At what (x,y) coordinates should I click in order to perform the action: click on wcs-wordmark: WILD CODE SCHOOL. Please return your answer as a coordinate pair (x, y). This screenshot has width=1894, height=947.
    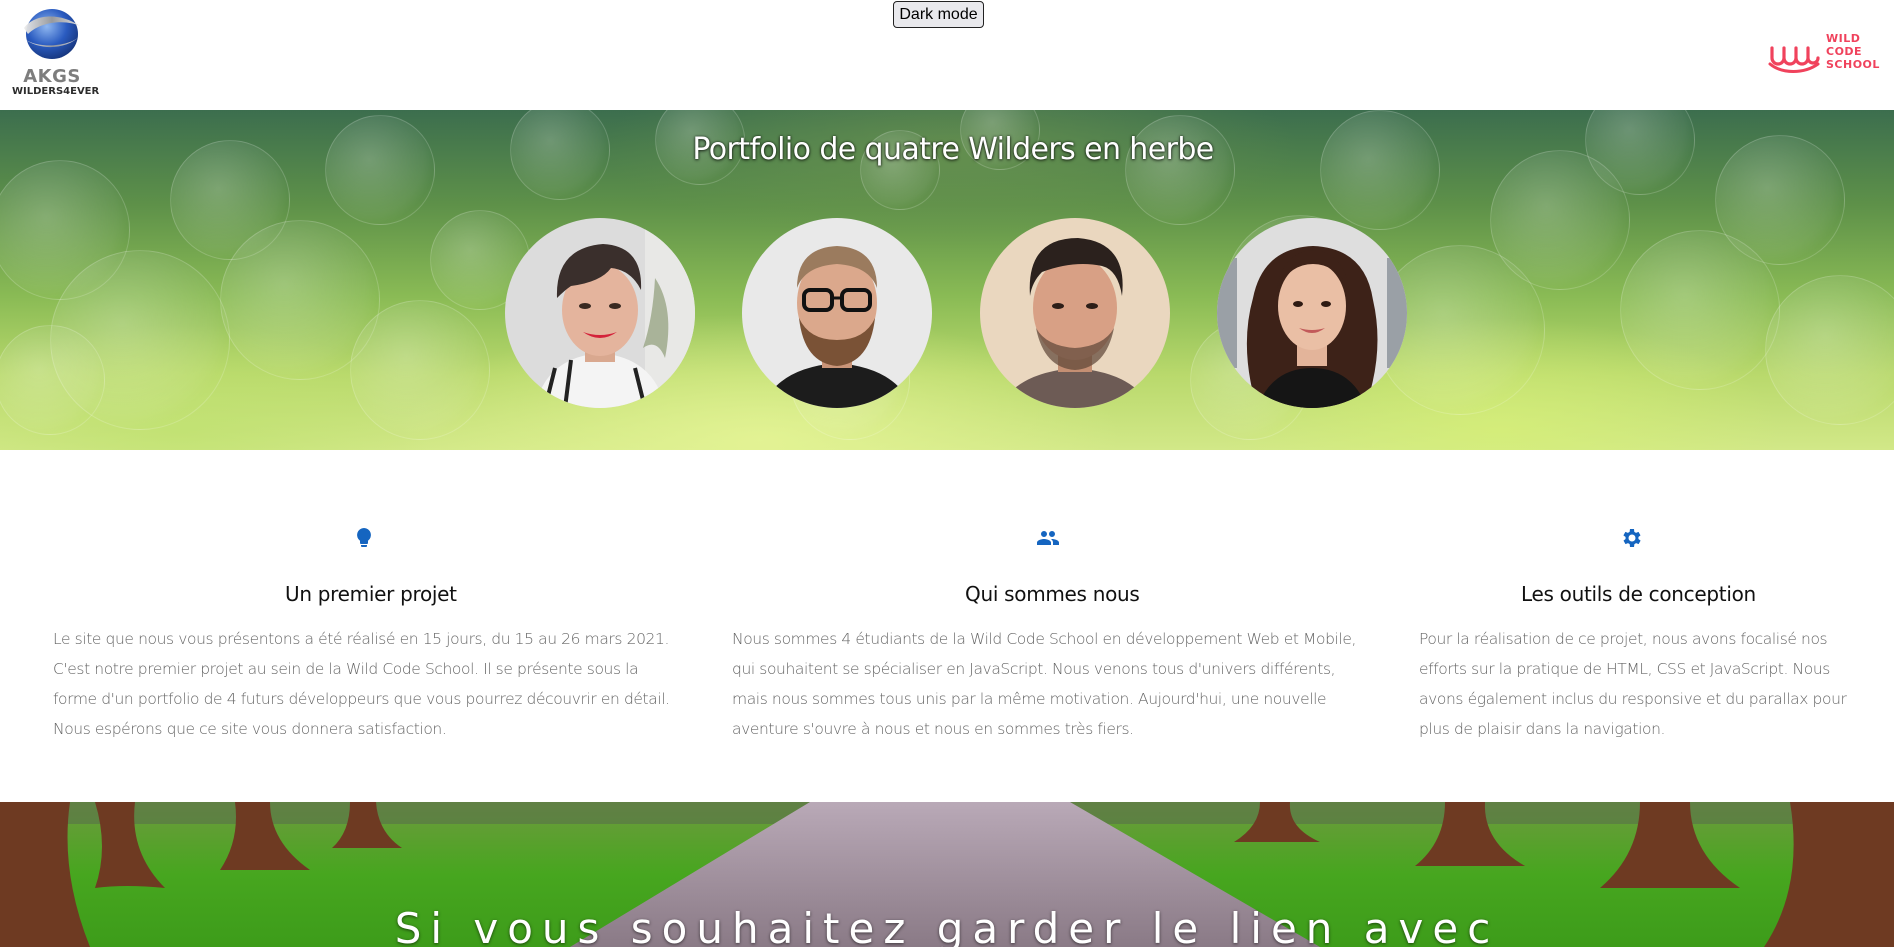
    Looking at the image, I should click on (1856, 51).